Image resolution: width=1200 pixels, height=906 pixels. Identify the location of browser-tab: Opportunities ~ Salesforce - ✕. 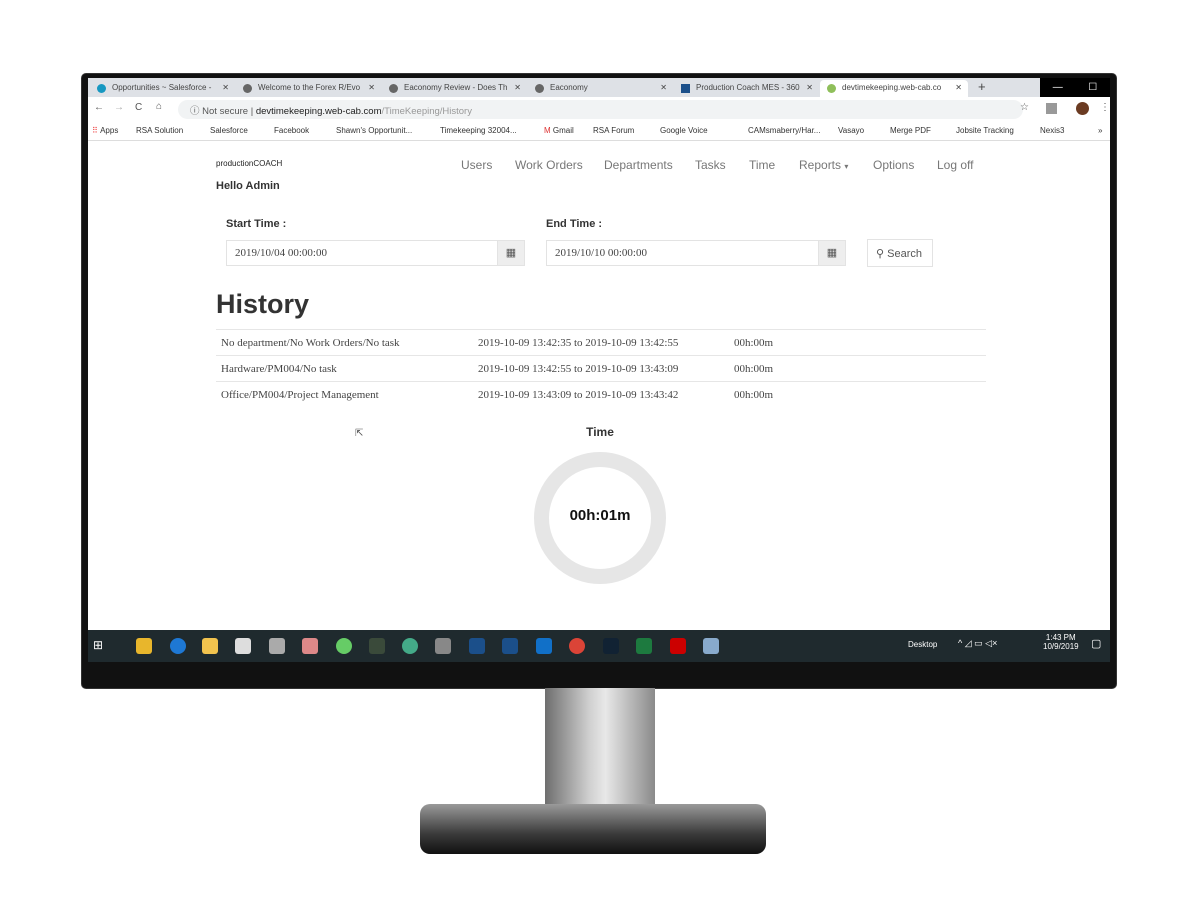
(162, 88).